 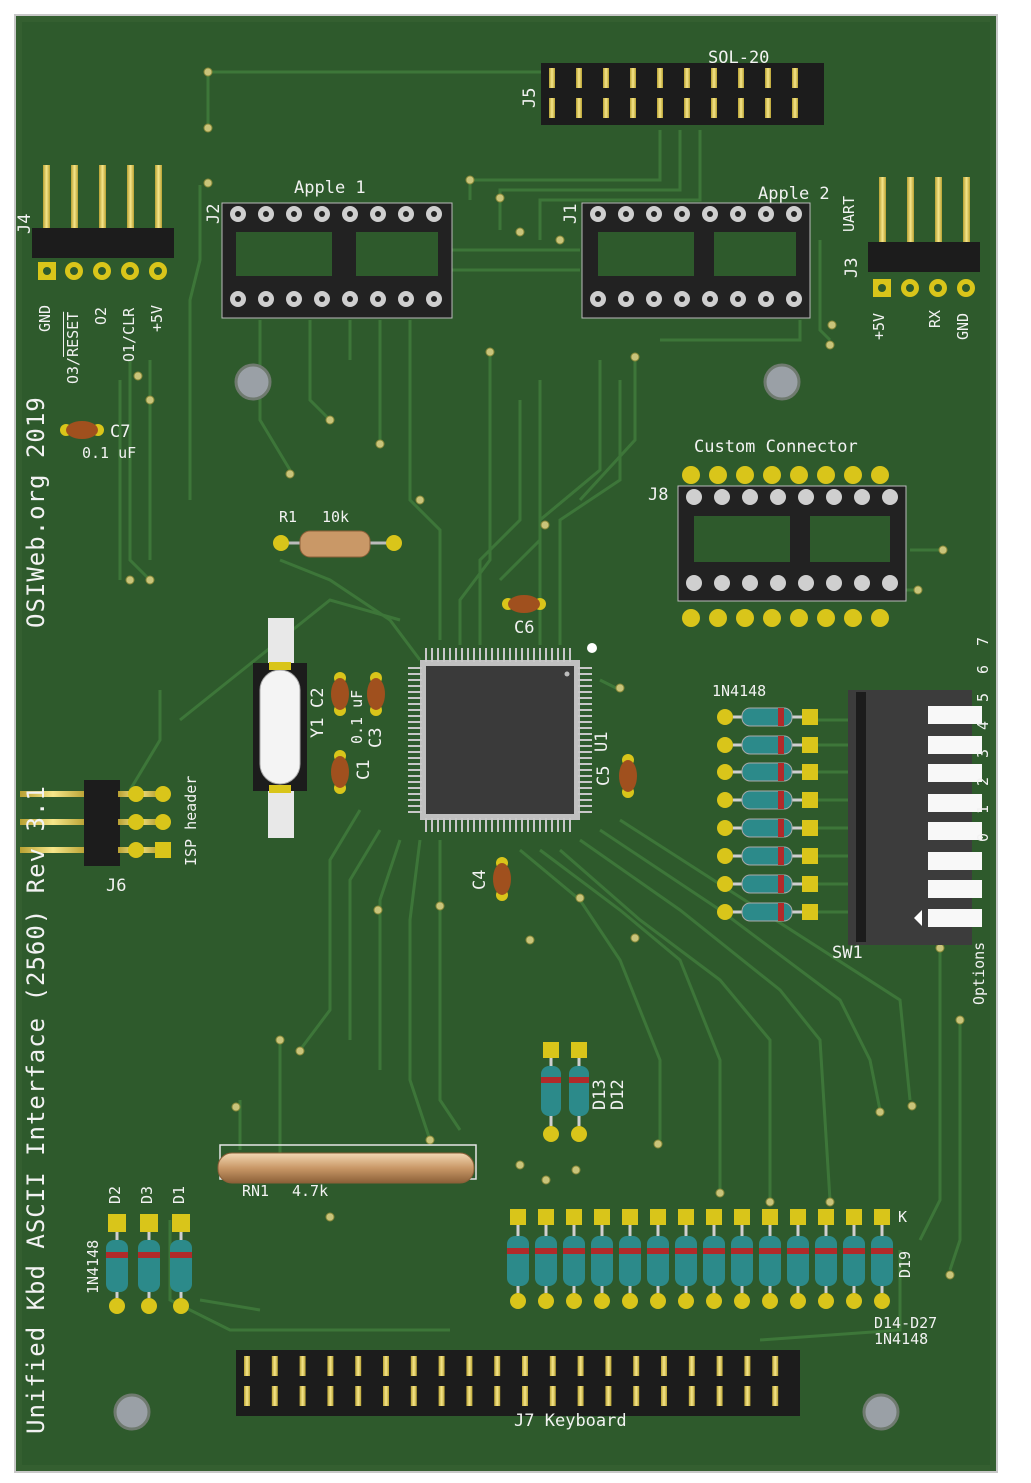 What do you see at coordinates (696, 260) in the screenshot?
I see `j1-socket` at bounding box center [696, 260].